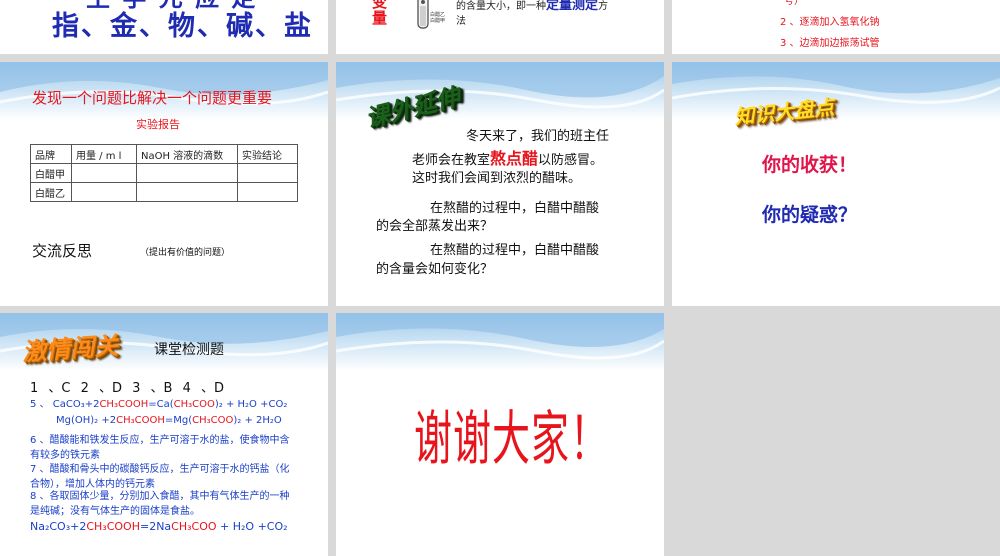 This screenshot has height=556, width=1000. I want to click on table-cell: 白醋乙, so click(51, 192).